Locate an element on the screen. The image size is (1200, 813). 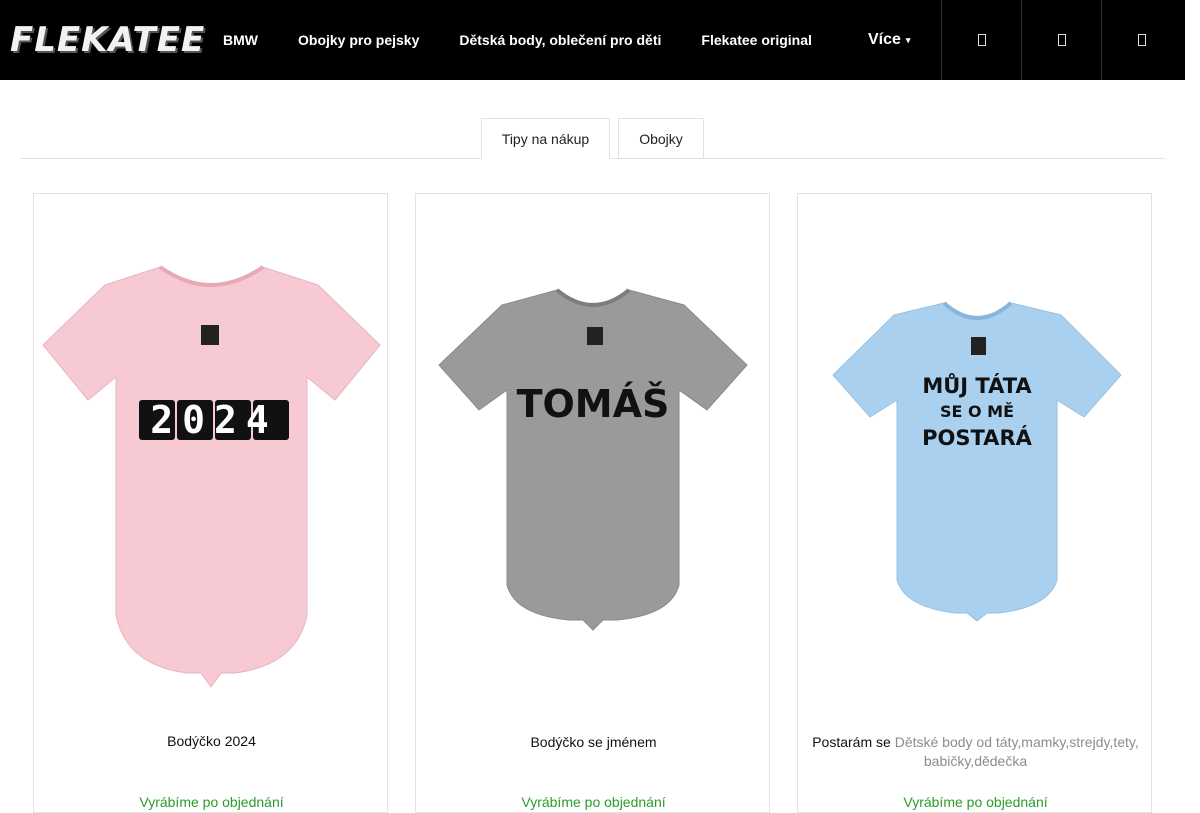
nav-item-kids-bodysuits: Dětská body, oblečení pro děti is located at coordinates (560, 40).